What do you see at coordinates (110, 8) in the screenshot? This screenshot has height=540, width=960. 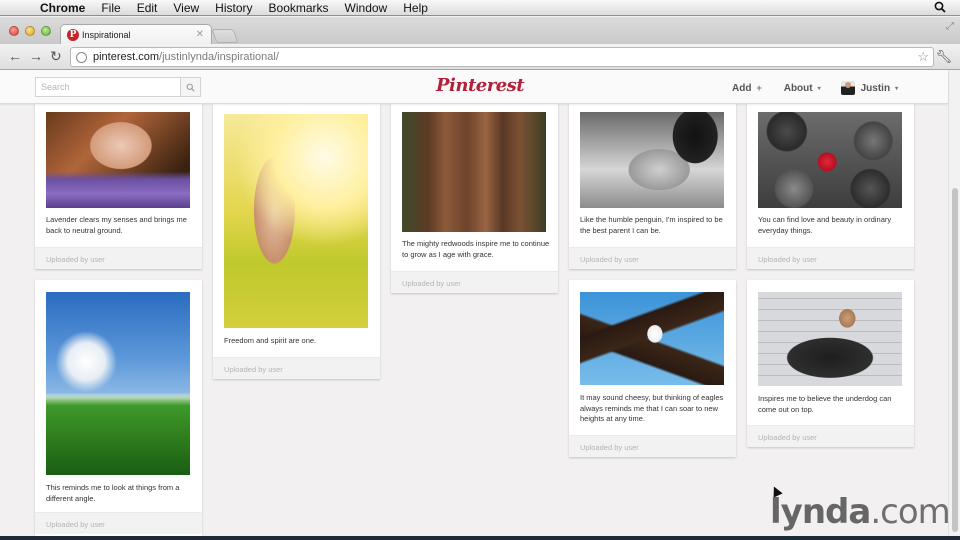 I see `menu-file: File` at bounding box center [110, 8].